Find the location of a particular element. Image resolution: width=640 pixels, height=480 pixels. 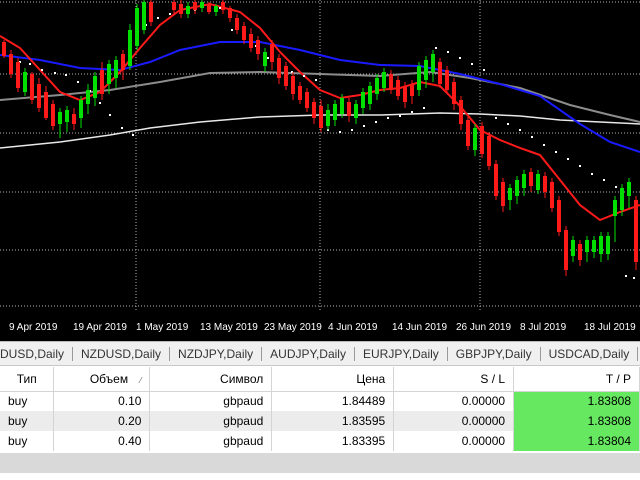

cell-price: 1.84489 is located at coordinates (333, 401).